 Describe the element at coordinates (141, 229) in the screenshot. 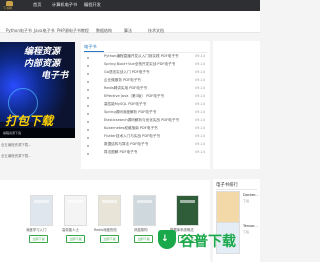

I see `book-title: 凤凰架构` at that location.